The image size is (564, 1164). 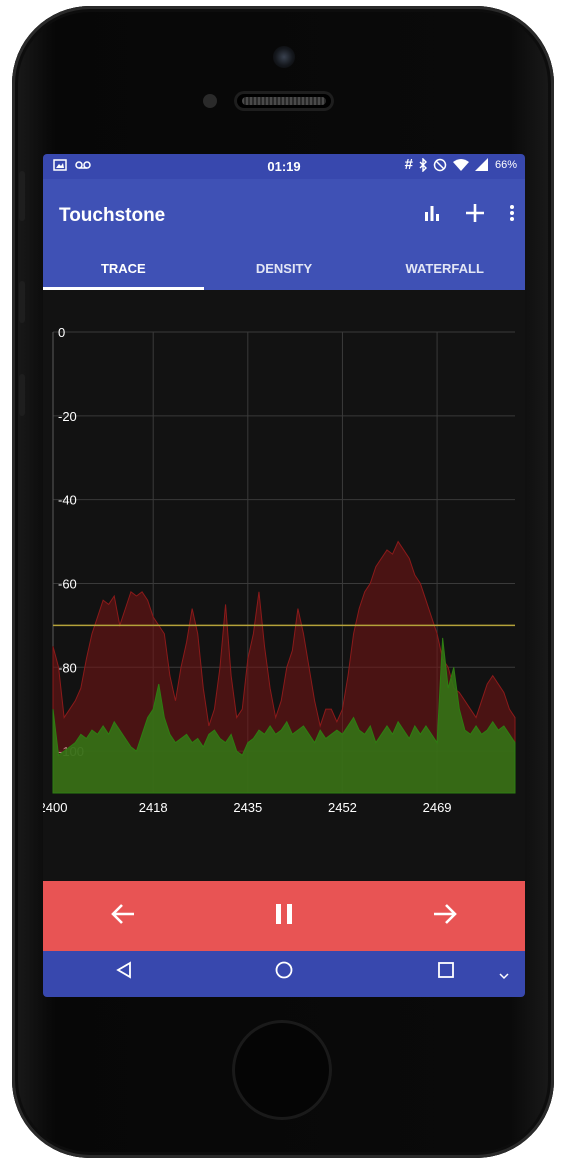 I want to click on signal-icon, so click(x=481, y=164).